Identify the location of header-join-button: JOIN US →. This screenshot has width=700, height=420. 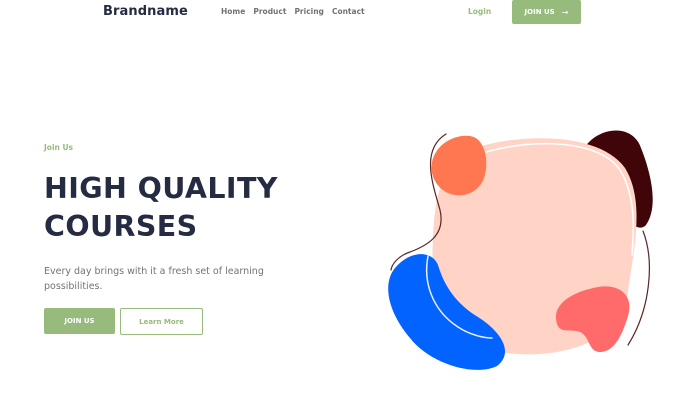
(546, 12).